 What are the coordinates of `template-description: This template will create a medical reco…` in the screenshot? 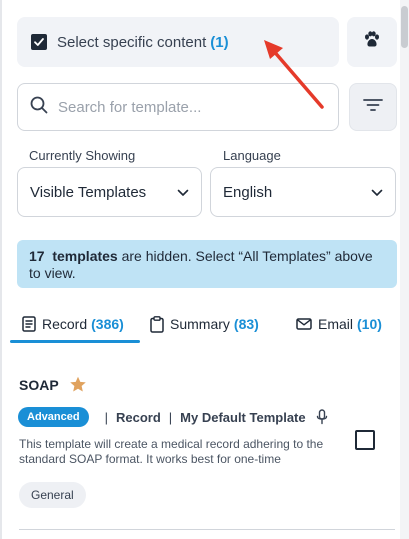 It's located at (171, 451).